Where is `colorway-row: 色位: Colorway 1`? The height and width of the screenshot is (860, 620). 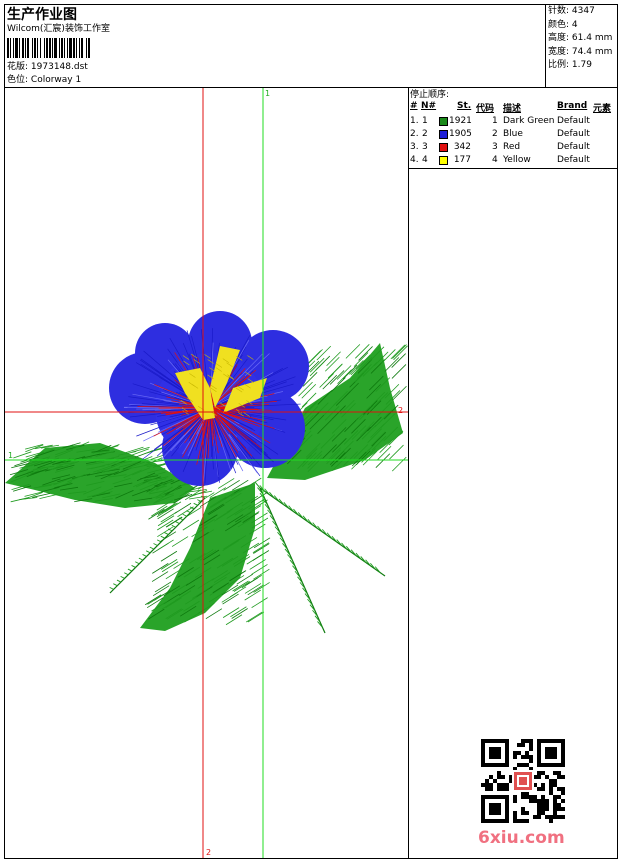
colorway-row: 色位: Colorway 1 is located at coordinates (44, 80).